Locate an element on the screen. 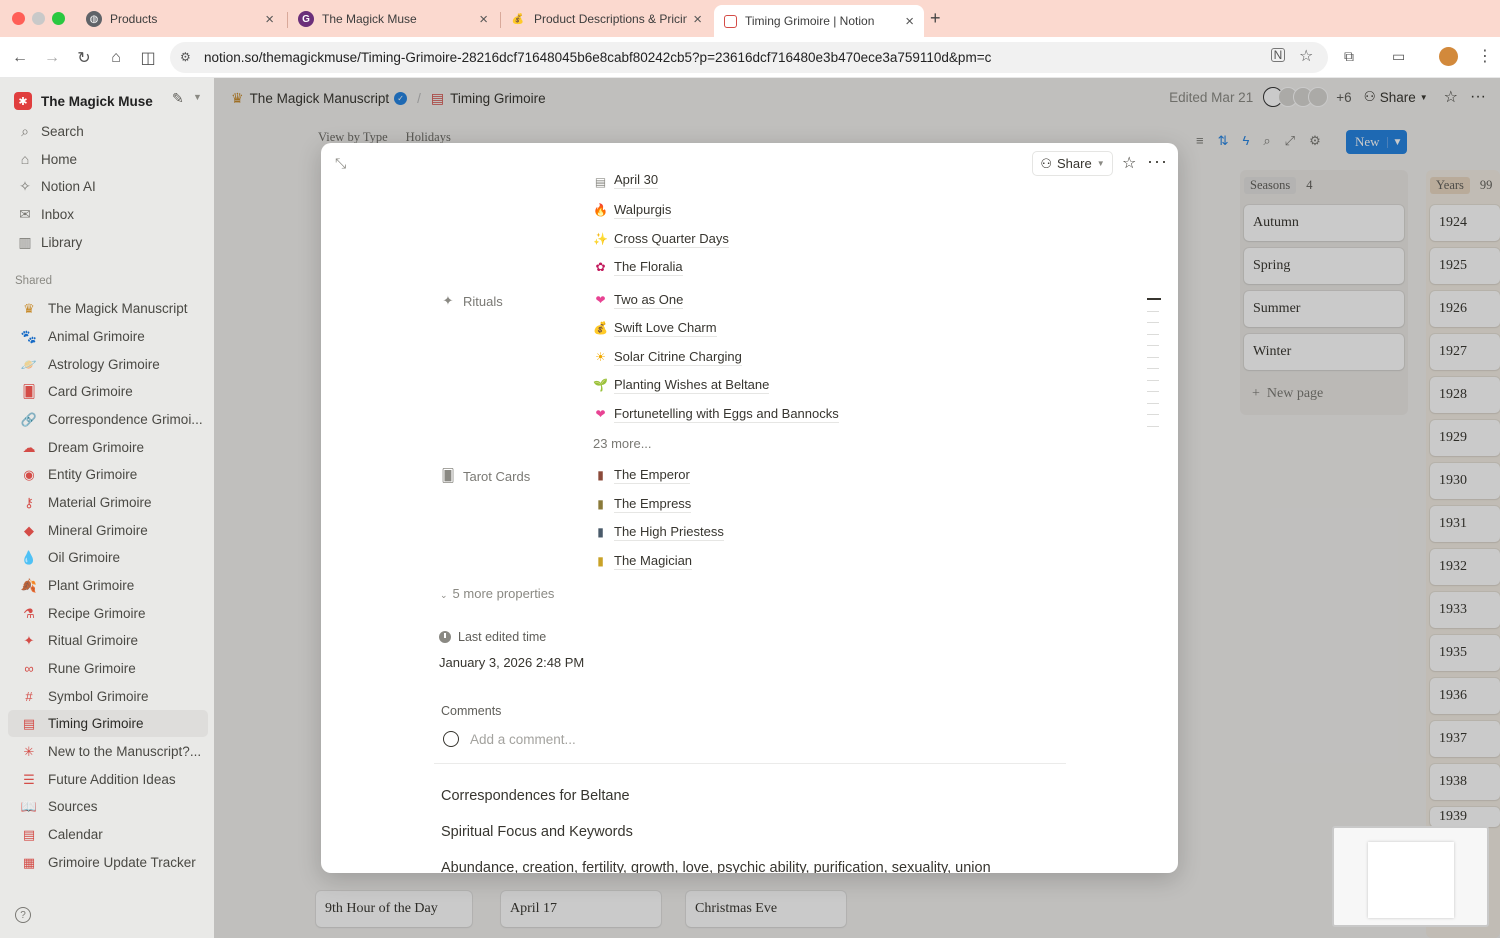 The height and width of the screenshot is (938, 1500). sidebar-item-timing-grimoire: ▤ Timing Grimoire is located at coordinates (108, 723).